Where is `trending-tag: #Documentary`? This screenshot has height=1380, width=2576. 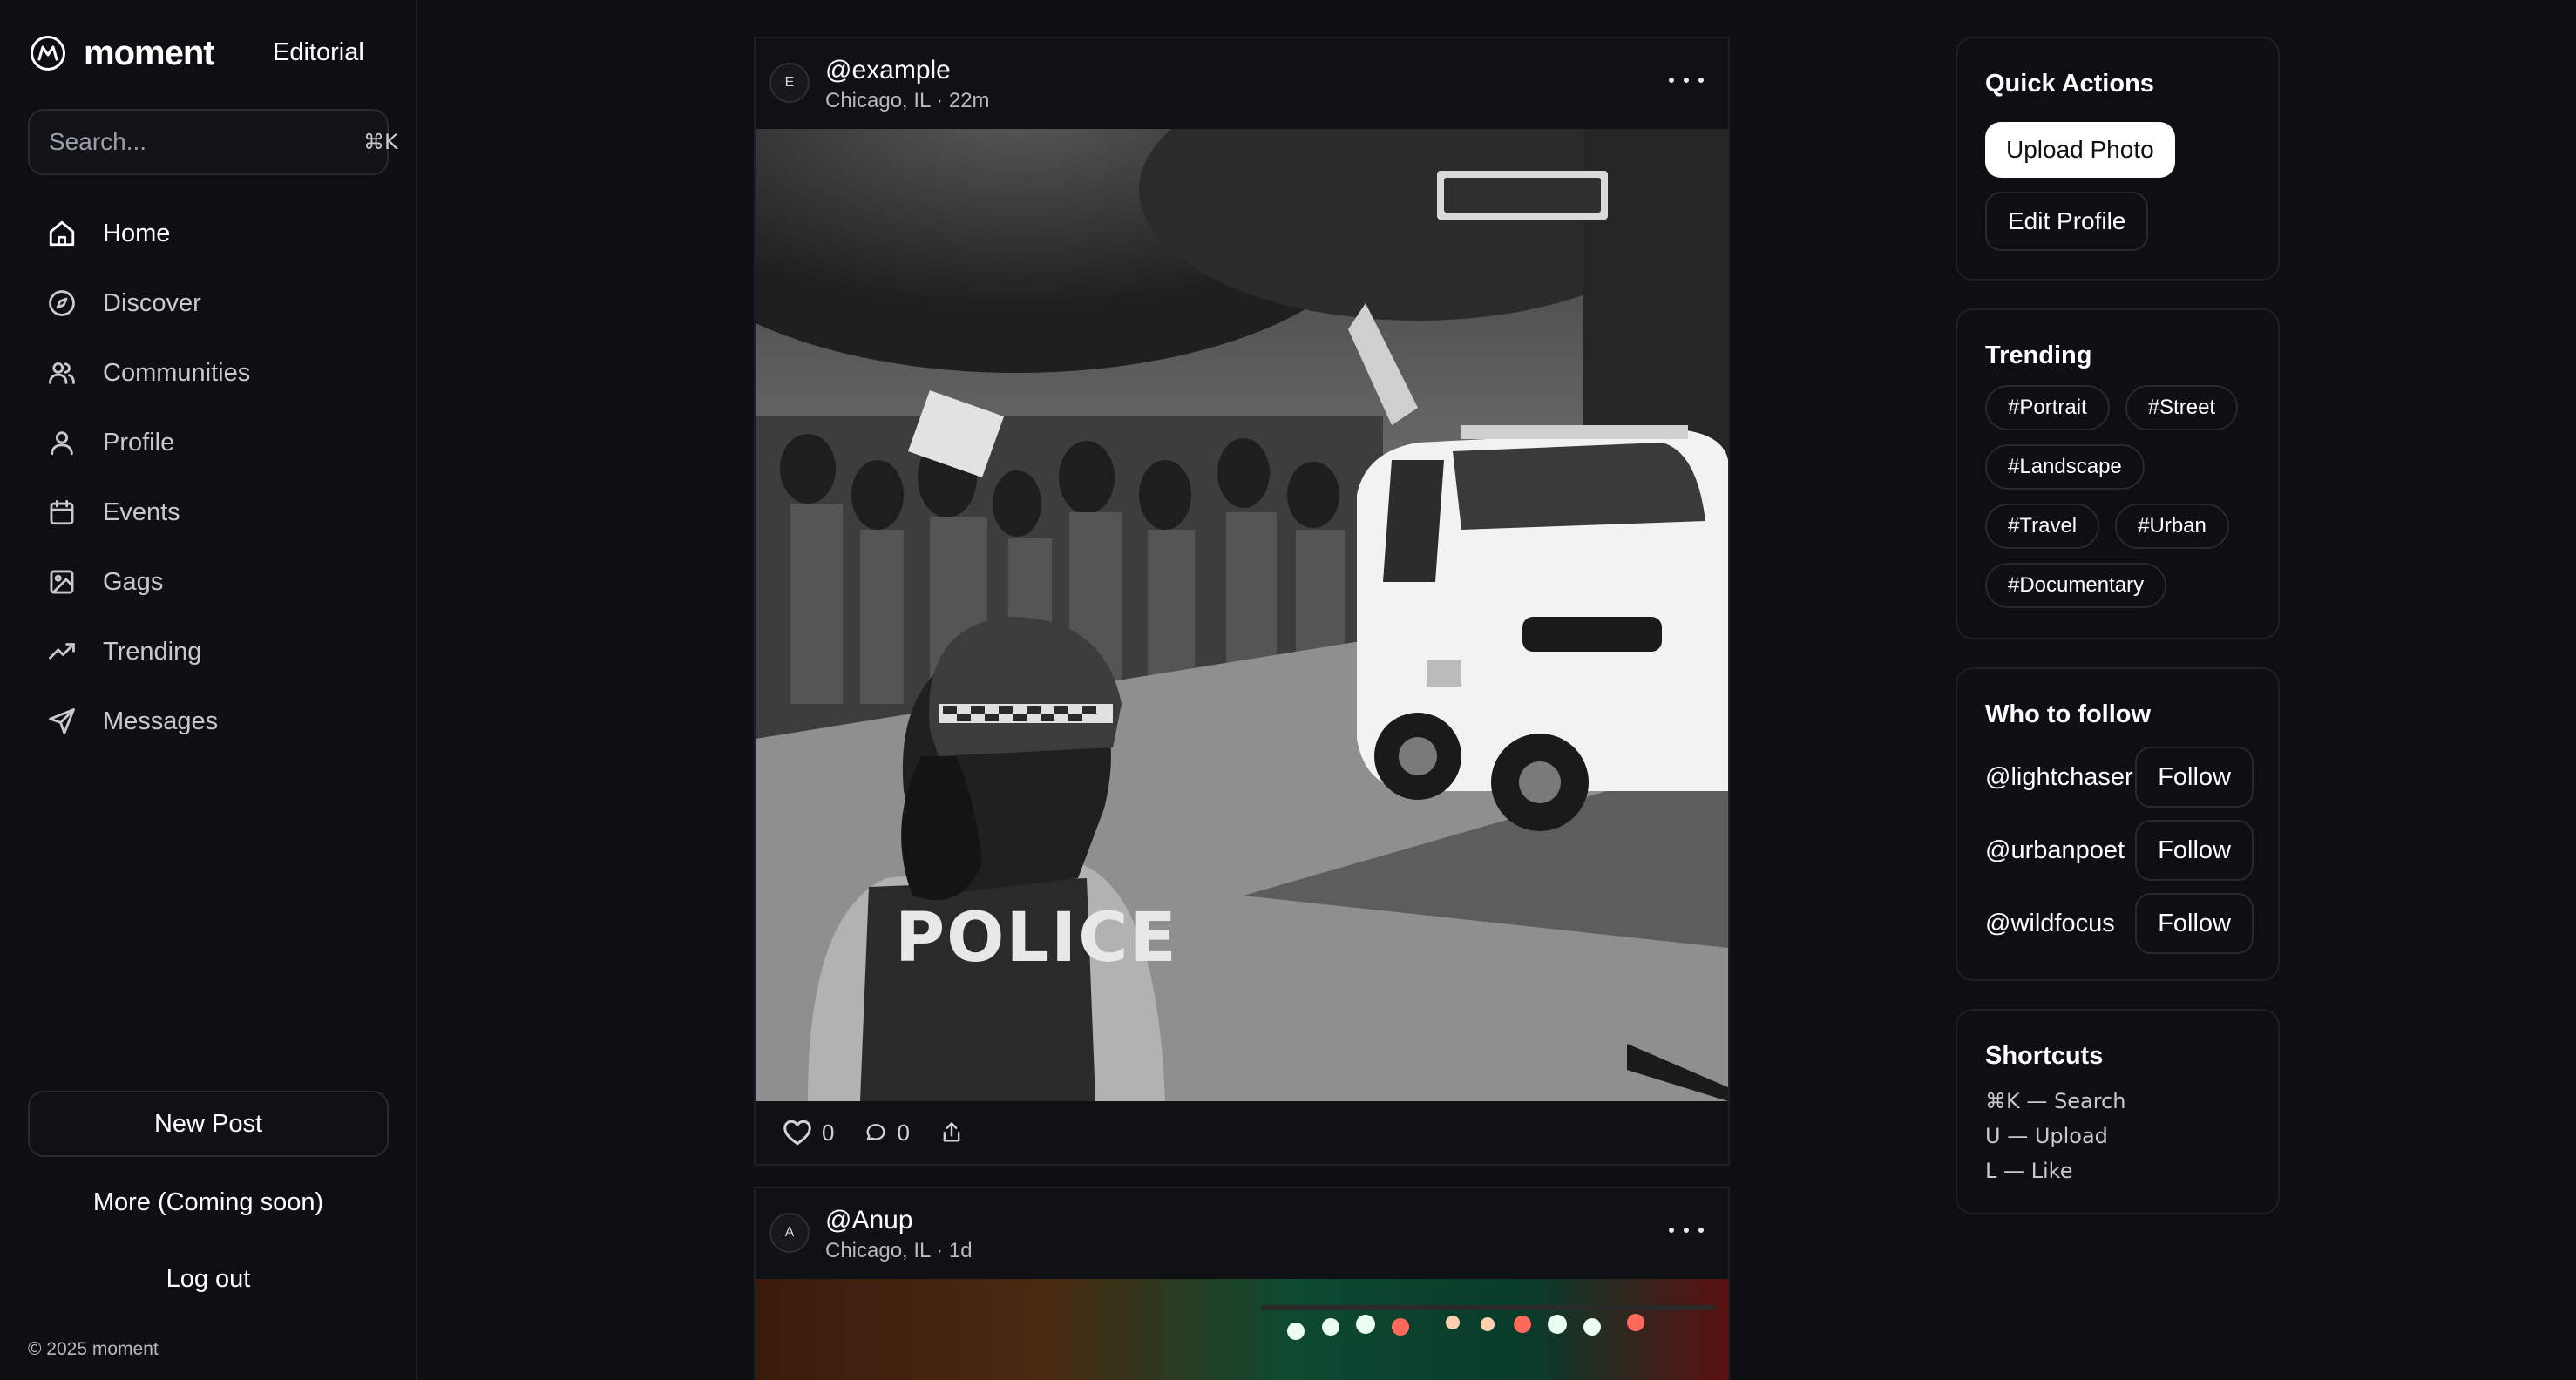 trending-tag: #Documentary is located at coordinates (2076, 585).